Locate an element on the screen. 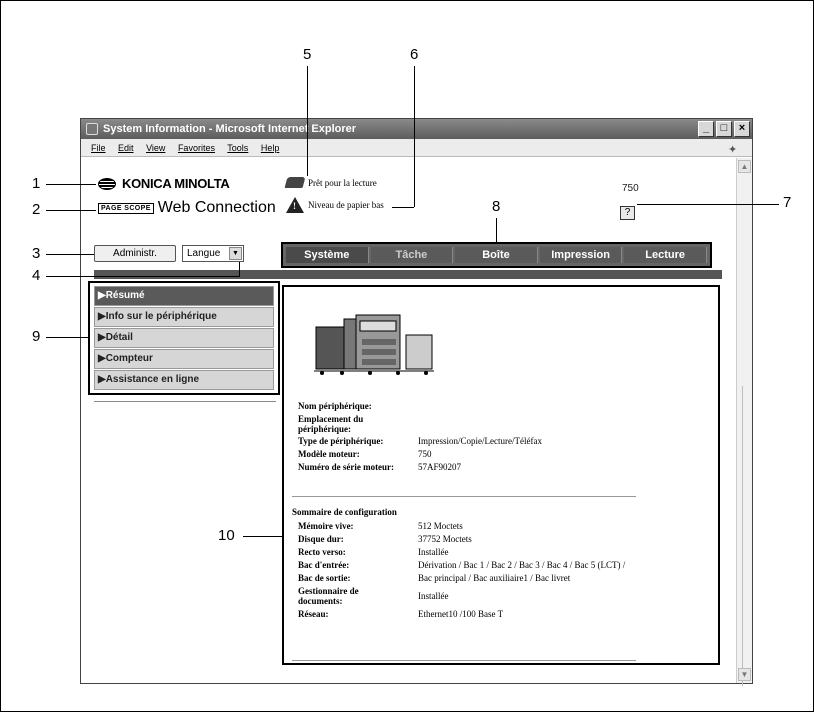  menu-bar: File Edit View Favorites Tools Help ✦ is located at coordinates (416, 148).